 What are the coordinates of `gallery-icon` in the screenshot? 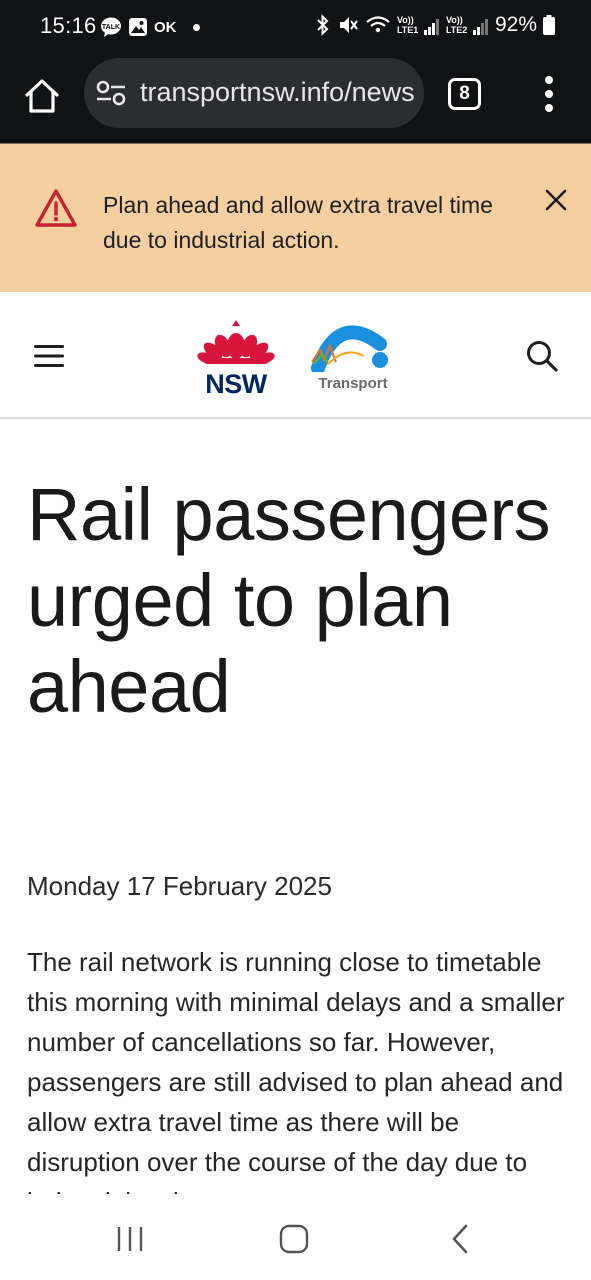 It's located at (138, 27).